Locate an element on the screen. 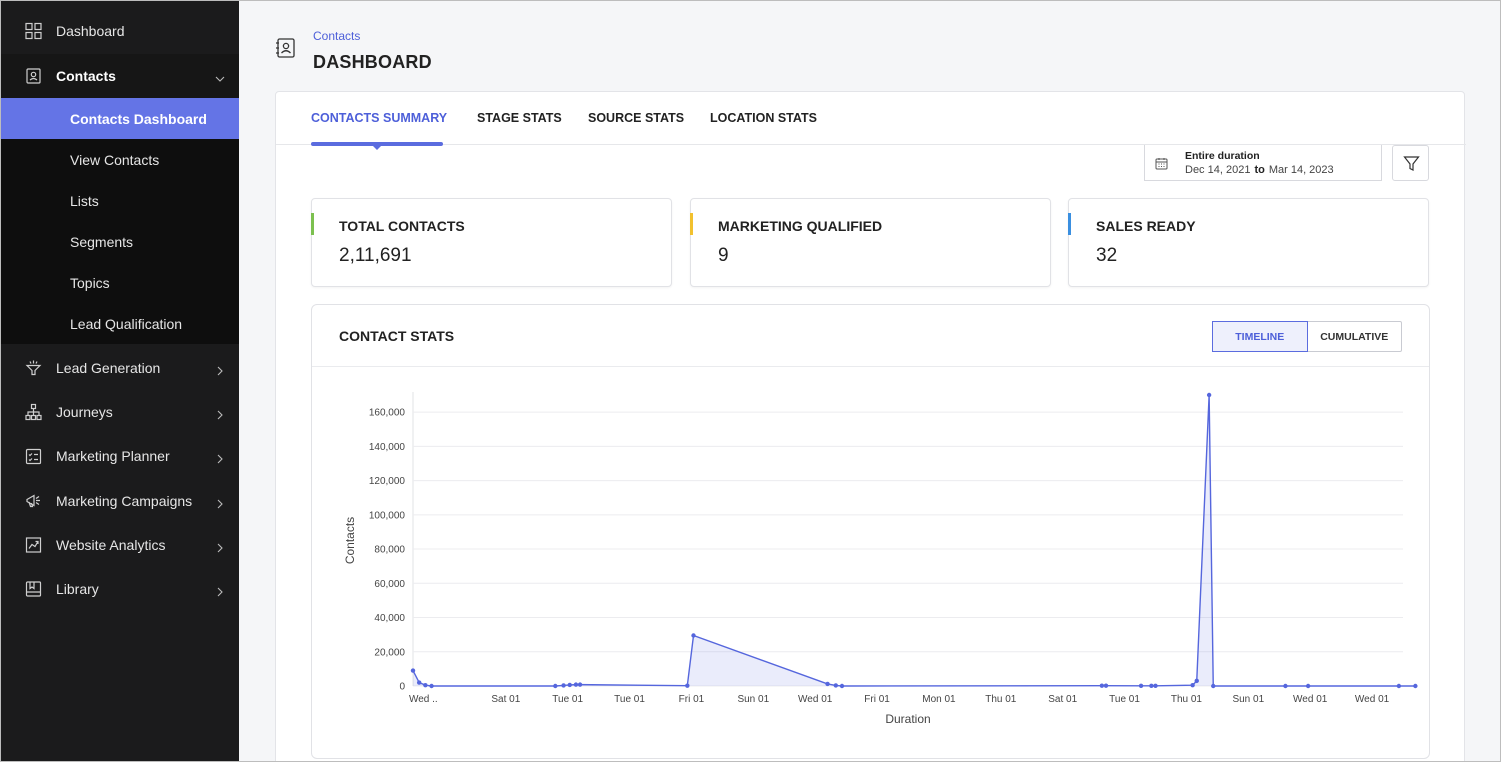 Image resolution: width=1501 pixels, height=762 pixels. stat-title: TOTAL CONTACTS is located at coordinates (402, 226).